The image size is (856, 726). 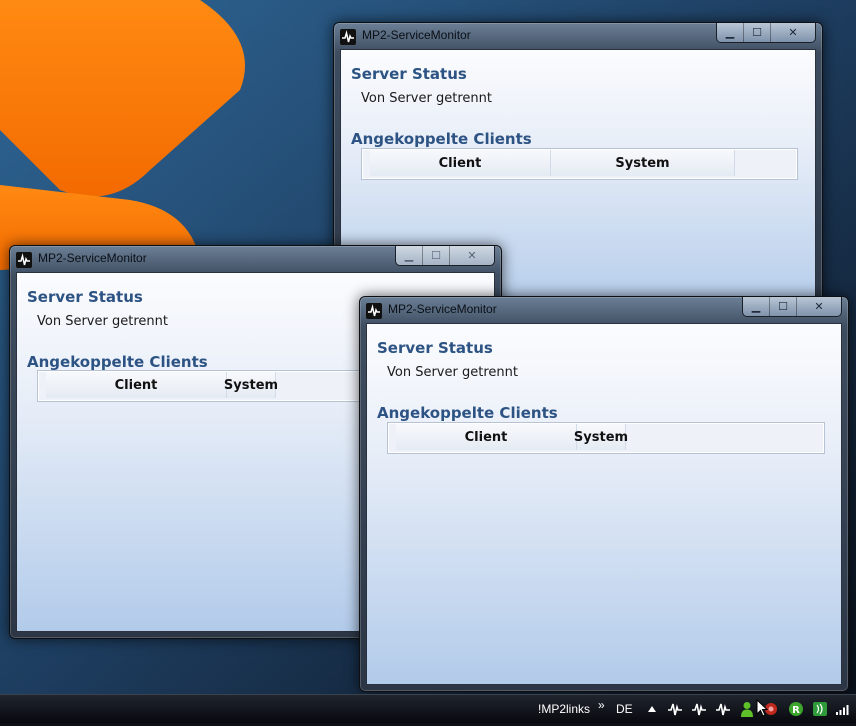 What do you see at coordinates (601, 705) in the screenshot?
I see `toolbar-chevron-icon: »` at bounding box center [601, 705].